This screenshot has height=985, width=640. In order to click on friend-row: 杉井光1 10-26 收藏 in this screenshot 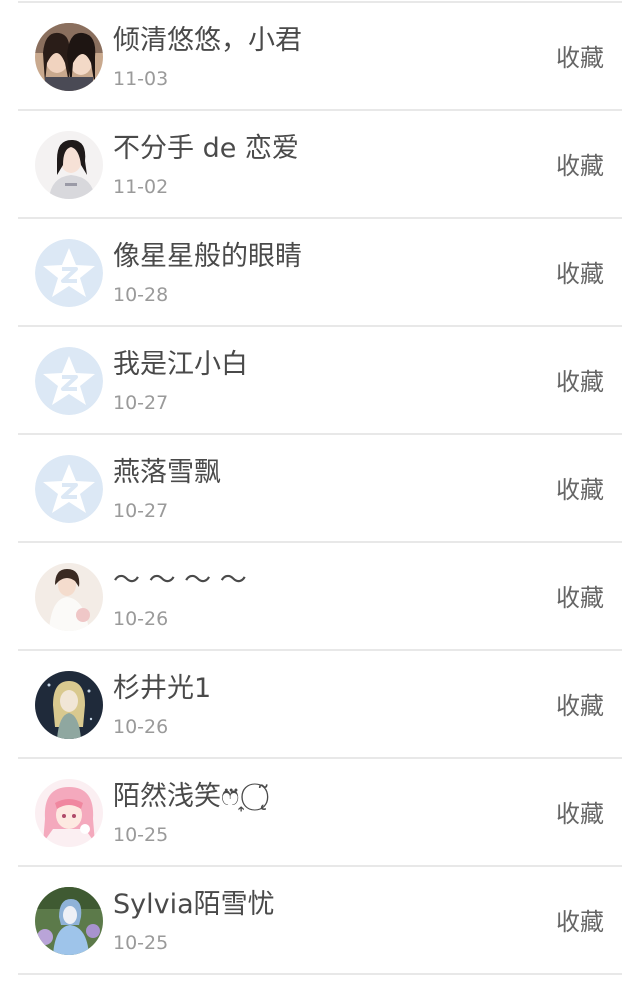, I will do `click(320, 705)`.